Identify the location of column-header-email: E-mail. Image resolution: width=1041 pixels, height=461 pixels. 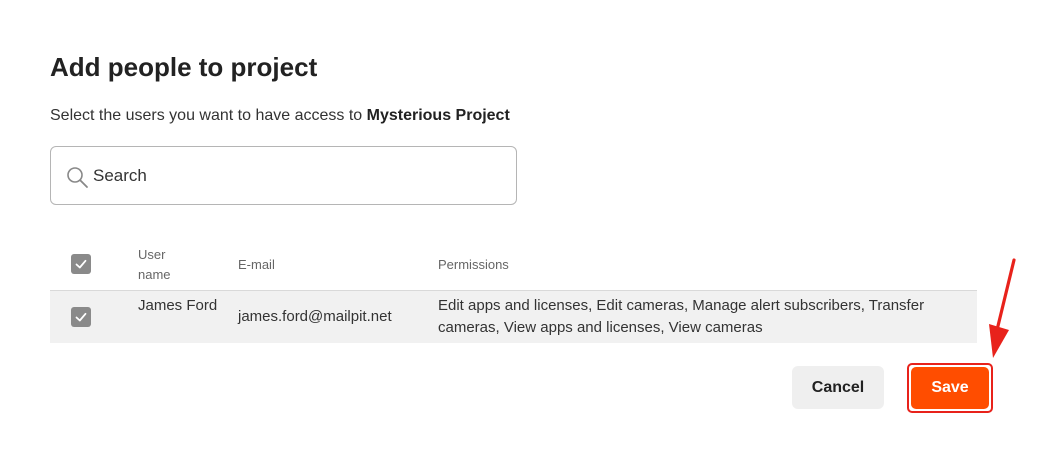
(256, 265).